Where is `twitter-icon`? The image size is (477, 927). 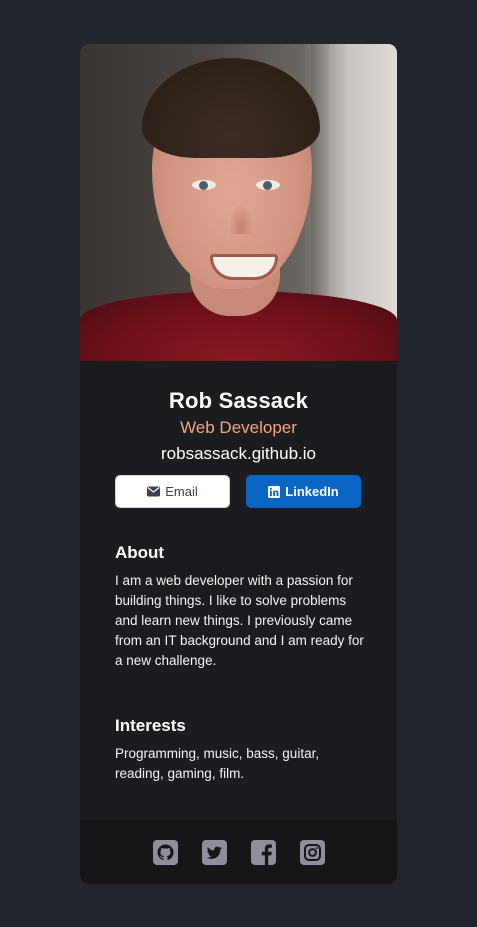
twitter-icon is located at coordinates (214, 852).